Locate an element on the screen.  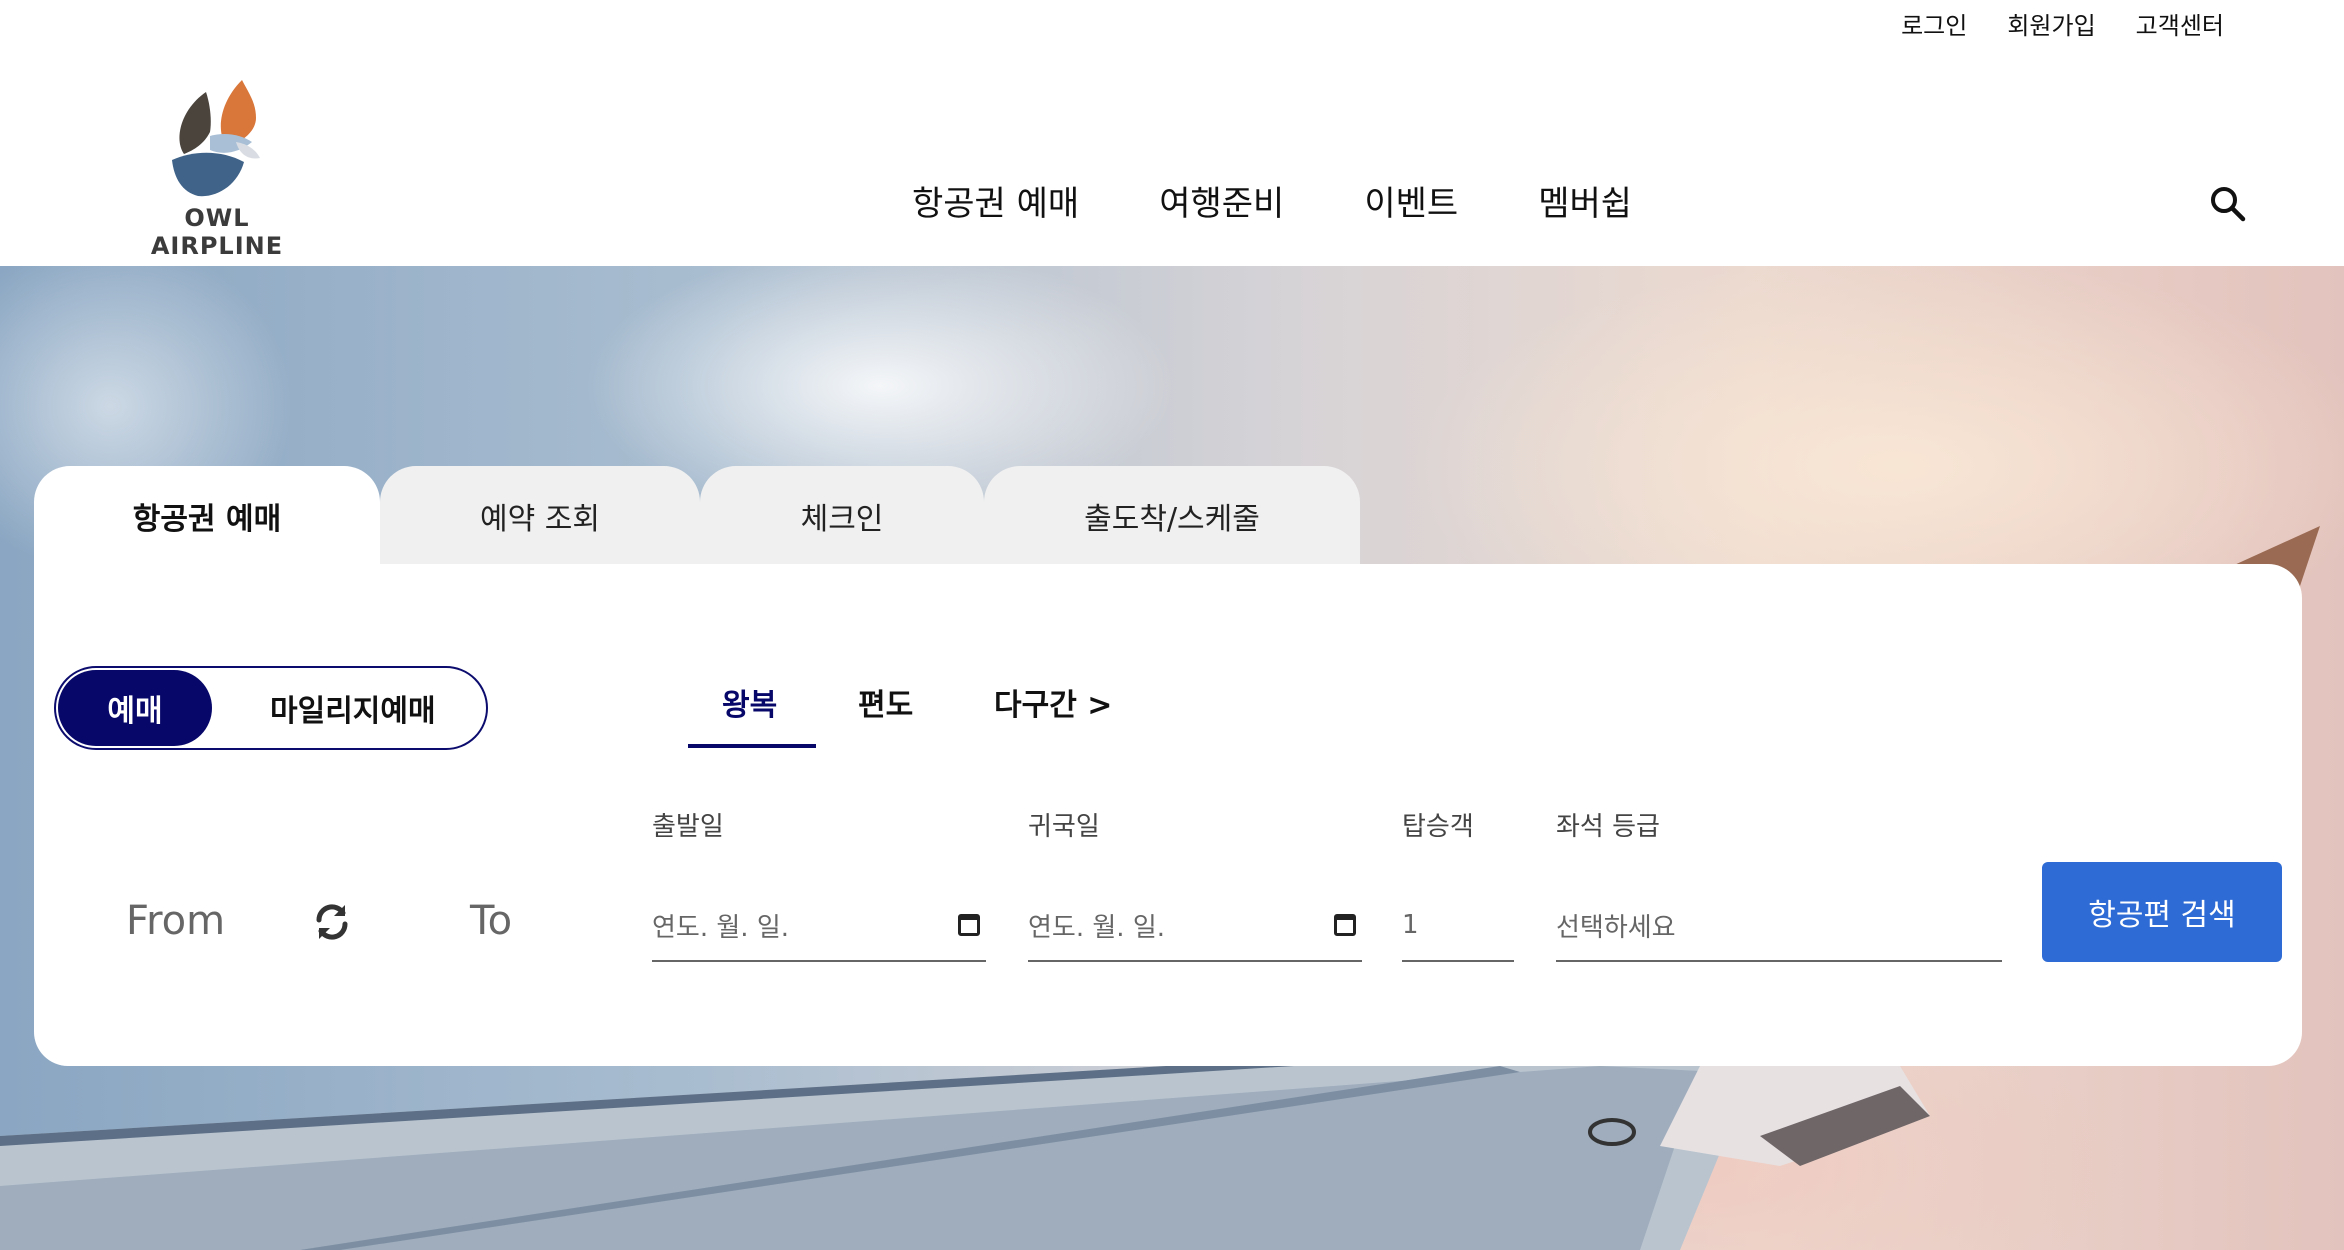
booking-type-mileage: 마일리지예매 is located at coordinates (353, 708).